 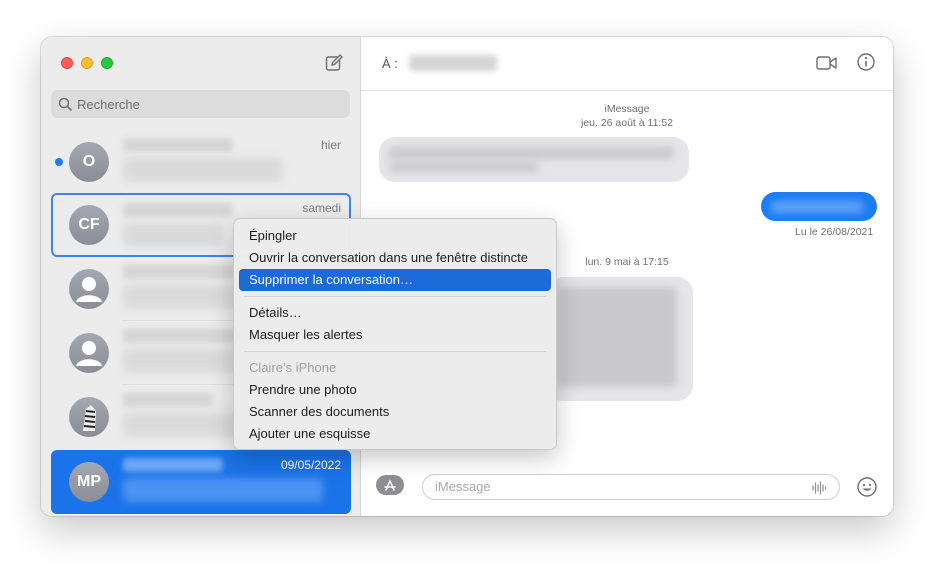 I want to click on message-field, so click(x=631, y=487).